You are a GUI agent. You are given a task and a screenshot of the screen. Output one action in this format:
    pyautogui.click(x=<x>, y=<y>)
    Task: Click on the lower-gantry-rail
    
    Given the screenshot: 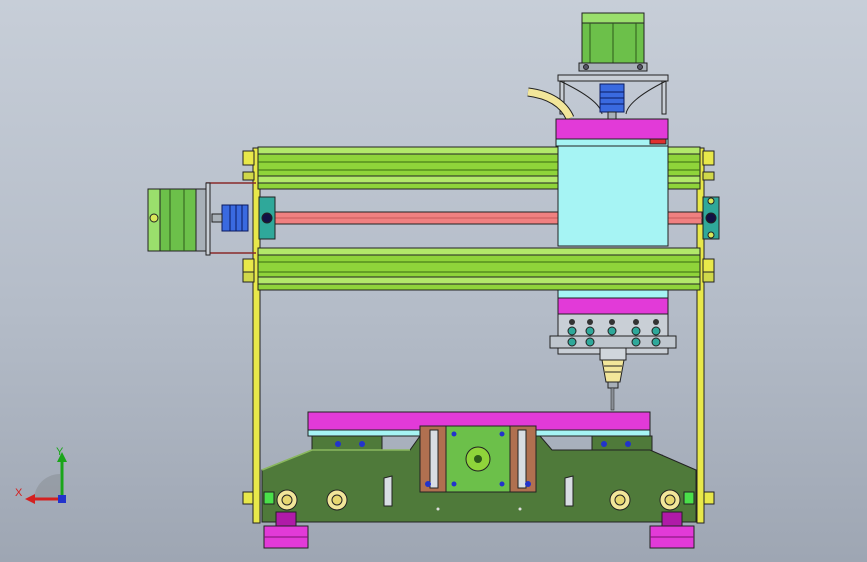 What is the action you would take?
    pyautogui.click(x=479, y=269)
    